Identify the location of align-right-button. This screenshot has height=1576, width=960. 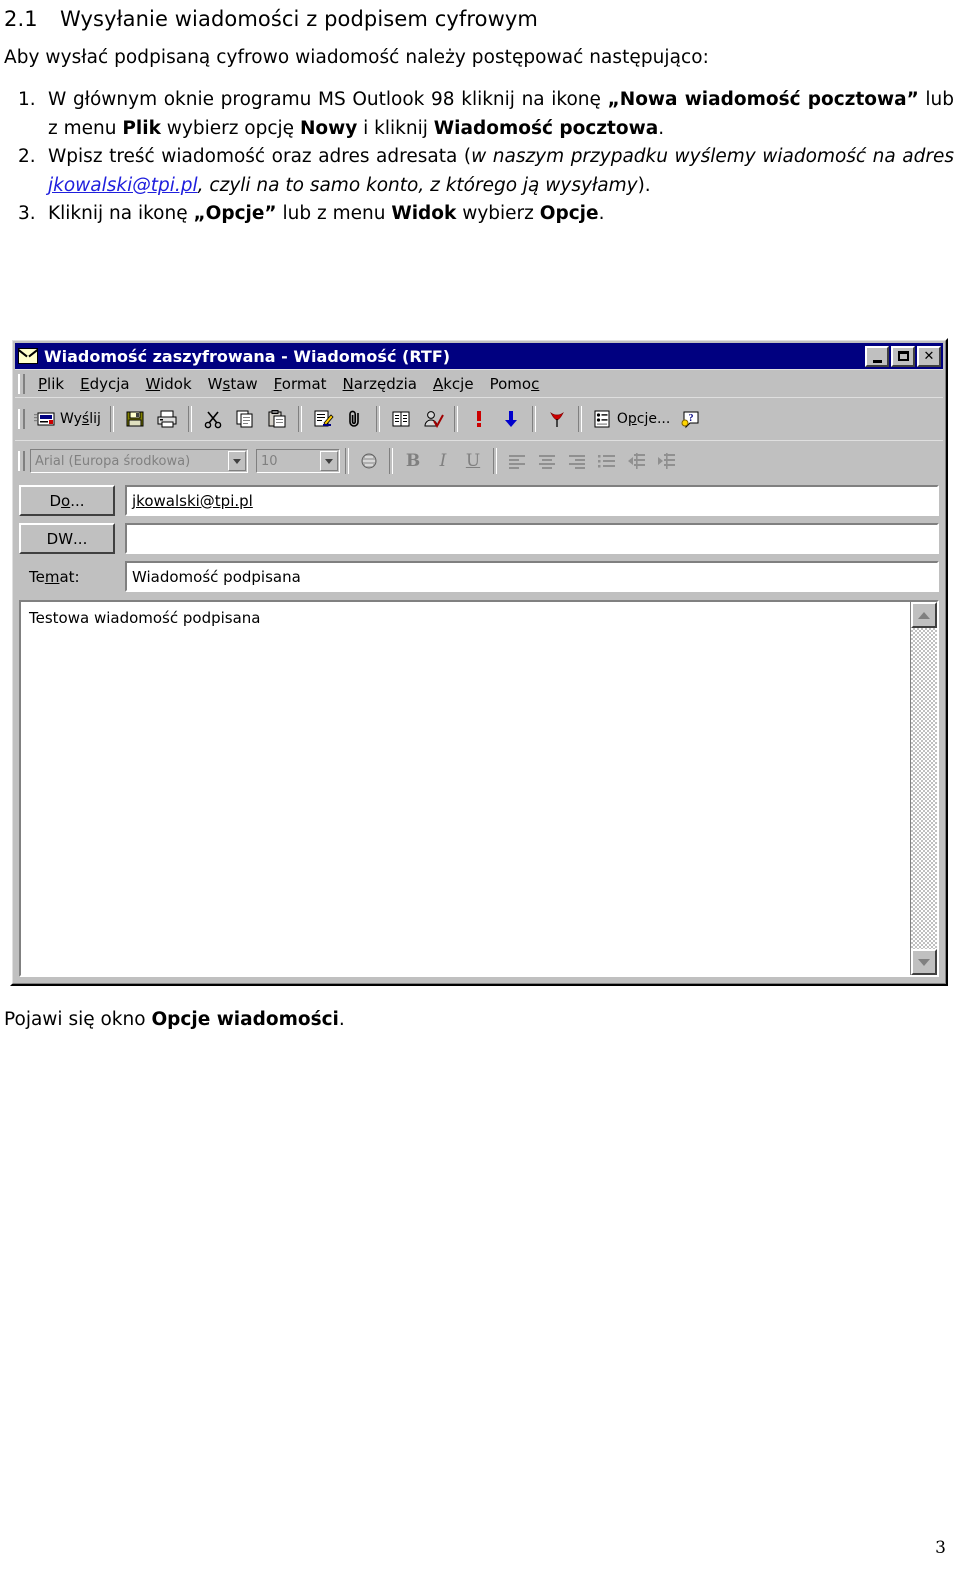
(577, 461).